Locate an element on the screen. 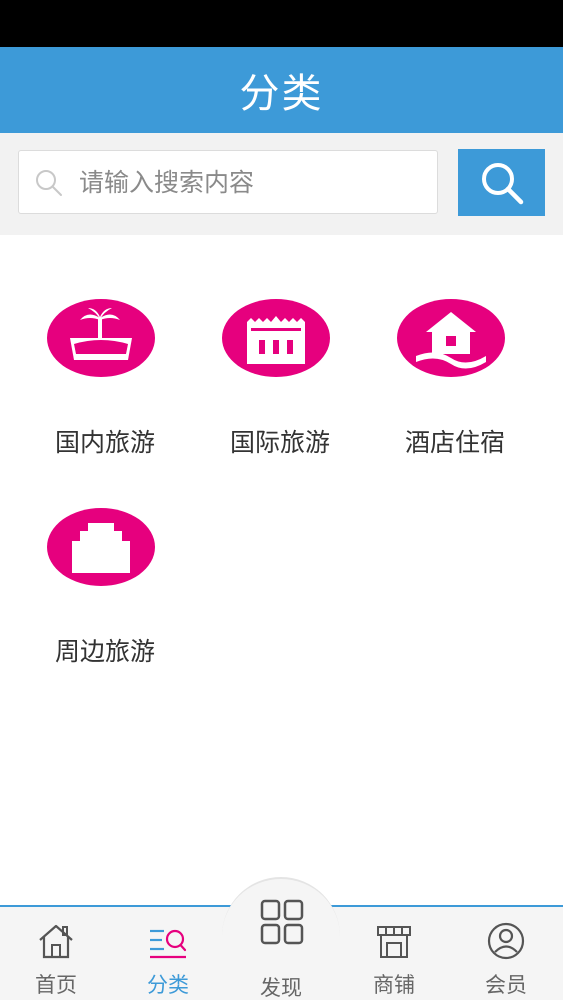  building-icon is located at coordinates (101, 547).